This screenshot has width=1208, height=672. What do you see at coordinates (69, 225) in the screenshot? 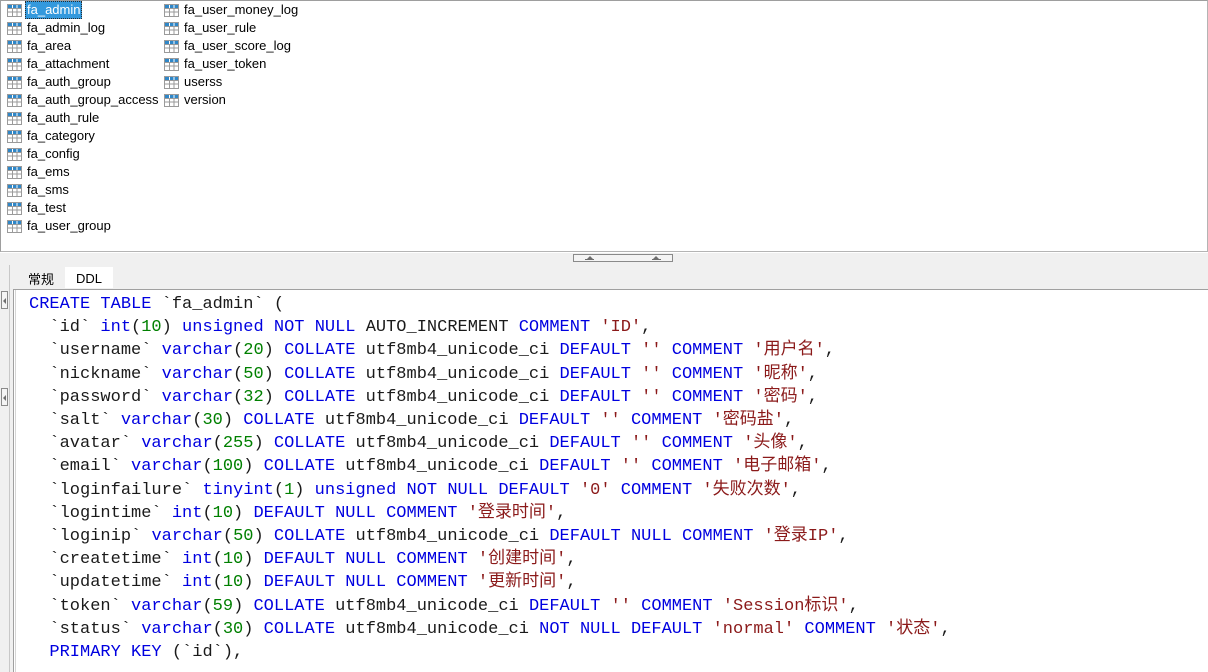
I see `table-name-label: fa_user_group` at bounding box center [69, 225].